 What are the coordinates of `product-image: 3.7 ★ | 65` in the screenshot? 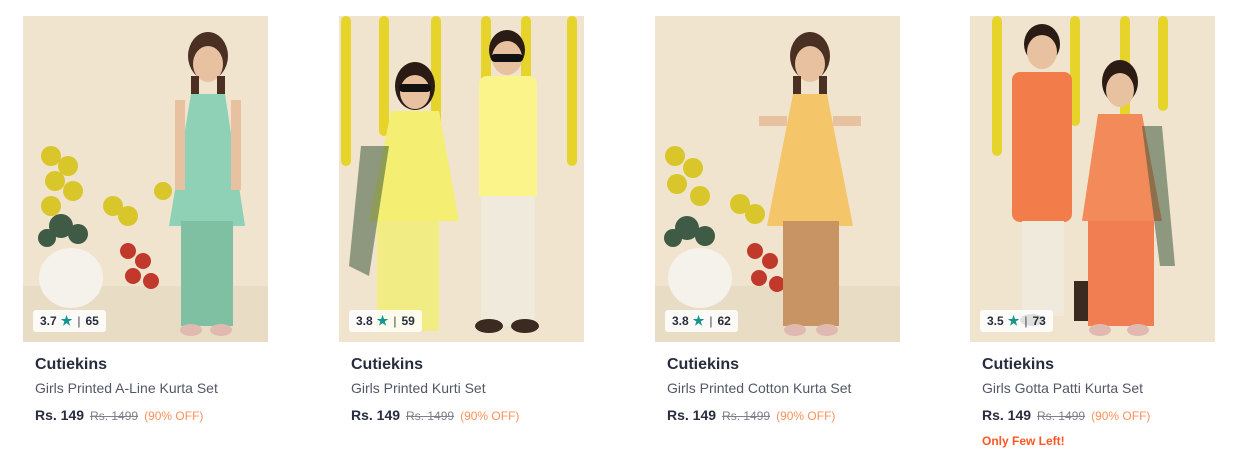 It's located at (145, 179).